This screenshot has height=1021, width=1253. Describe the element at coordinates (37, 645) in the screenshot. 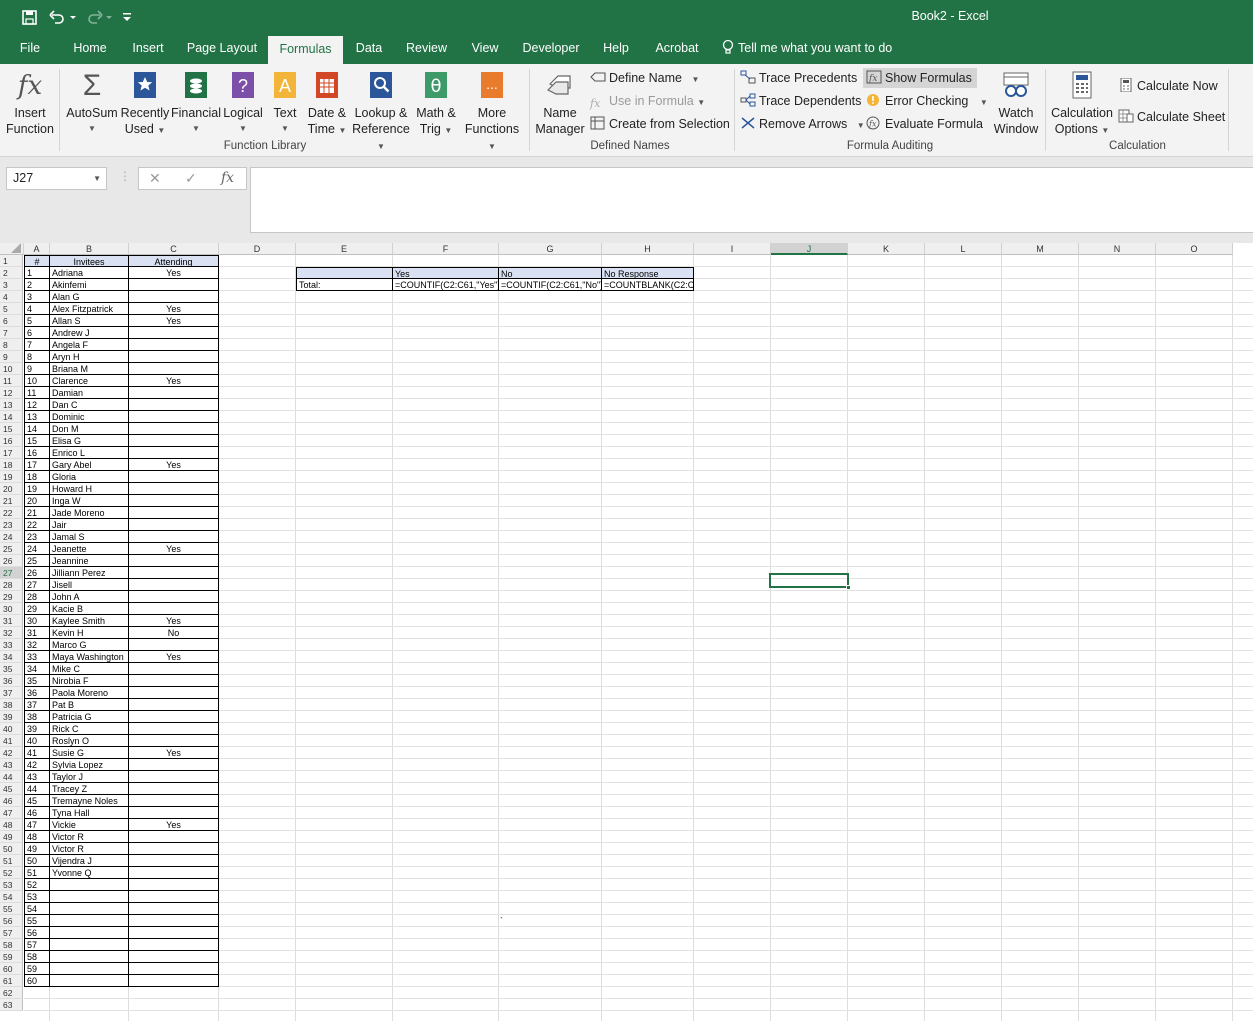

I see `number-cell: 32` at that location.